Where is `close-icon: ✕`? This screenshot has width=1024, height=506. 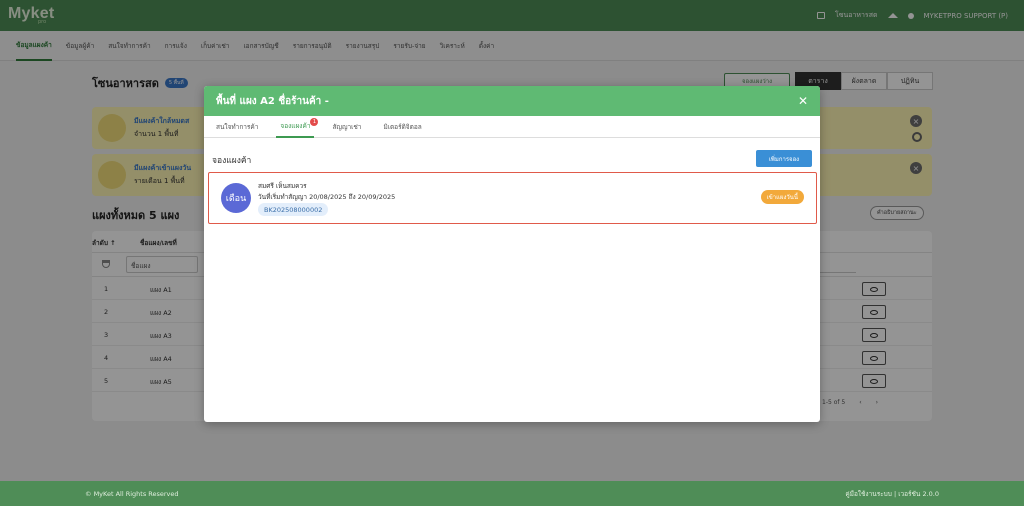
close-icon: ✕ is located at coordinates (803, 101).